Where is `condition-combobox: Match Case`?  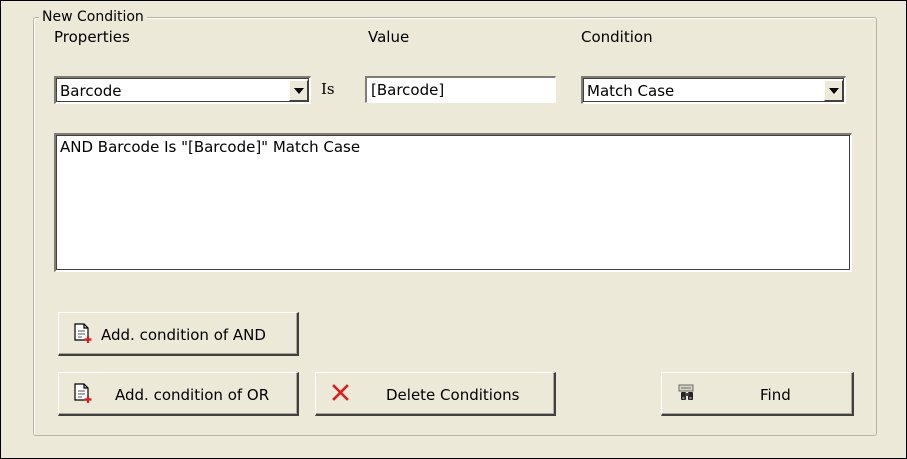
condition-combobox: Match Case is located at coordinates (713, 90).